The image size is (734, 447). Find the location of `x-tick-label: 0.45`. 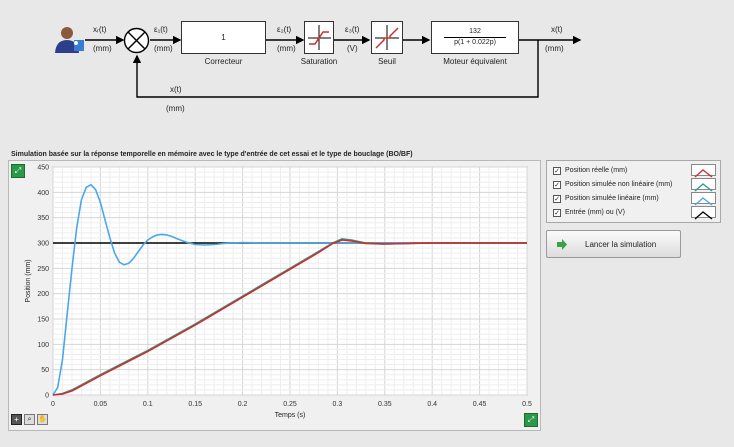

x-tick-label: 0.45 is located at coordinates (480, 404).